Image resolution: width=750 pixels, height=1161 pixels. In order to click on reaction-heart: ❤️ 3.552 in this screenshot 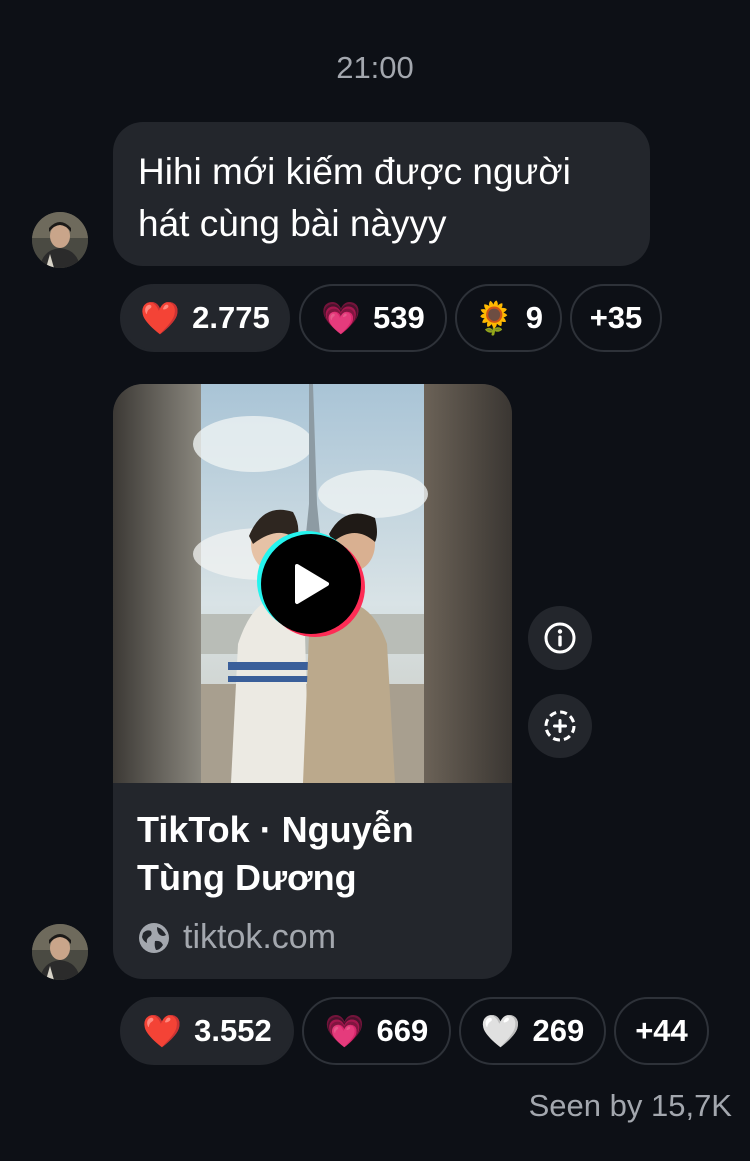, I will do `click(207, 1031)`.